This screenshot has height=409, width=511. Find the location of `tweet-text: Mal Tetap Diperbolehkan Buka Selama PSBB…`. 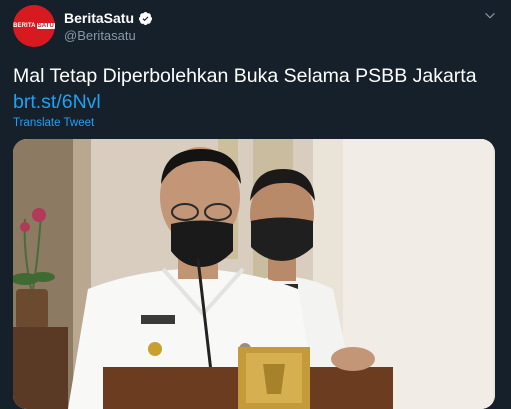

tweet-text: Mal Tetap Diperbolehkan Buka Selama PSBB… is located at coordinates (245, 76).